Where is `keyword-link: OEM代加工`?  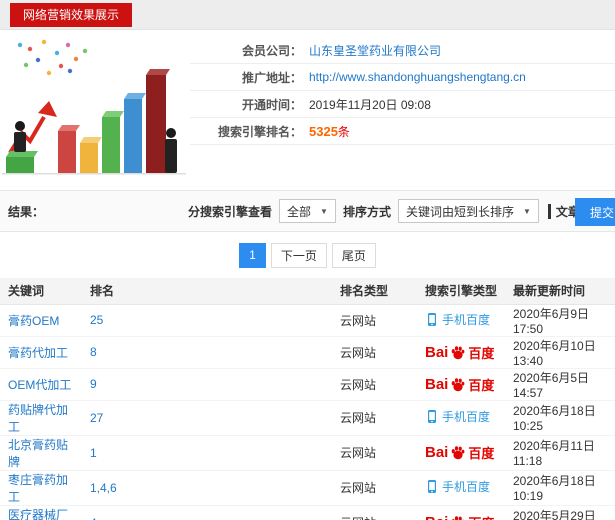
keyword-link: OEM代加工 is located at coordinates (41, 384).